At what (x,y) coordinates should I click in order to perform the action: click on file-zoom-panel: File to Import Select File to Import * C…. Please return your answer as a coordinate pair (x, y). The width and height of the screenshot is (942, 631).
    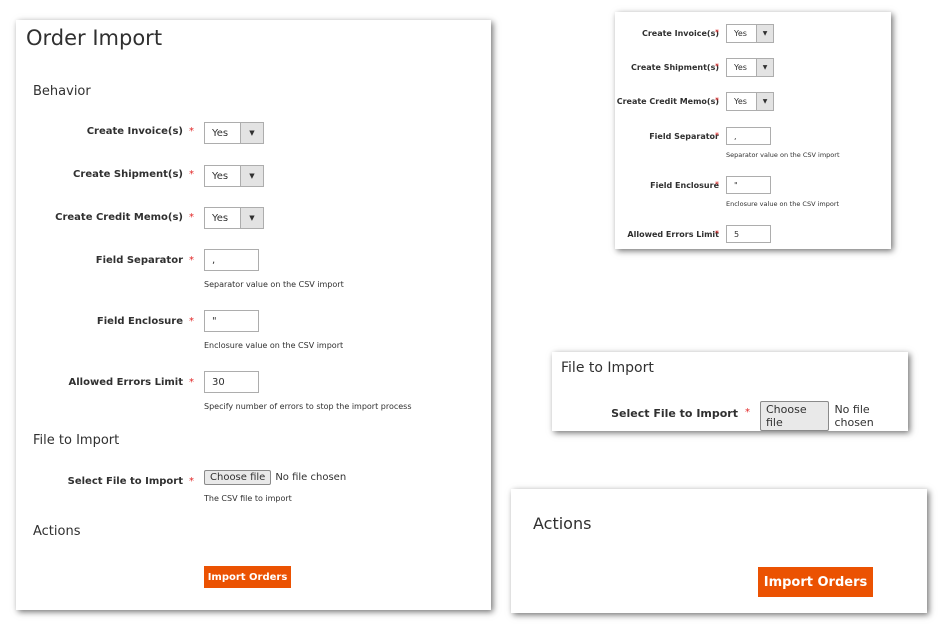
    Looking at the image, I should click on (730, 391).